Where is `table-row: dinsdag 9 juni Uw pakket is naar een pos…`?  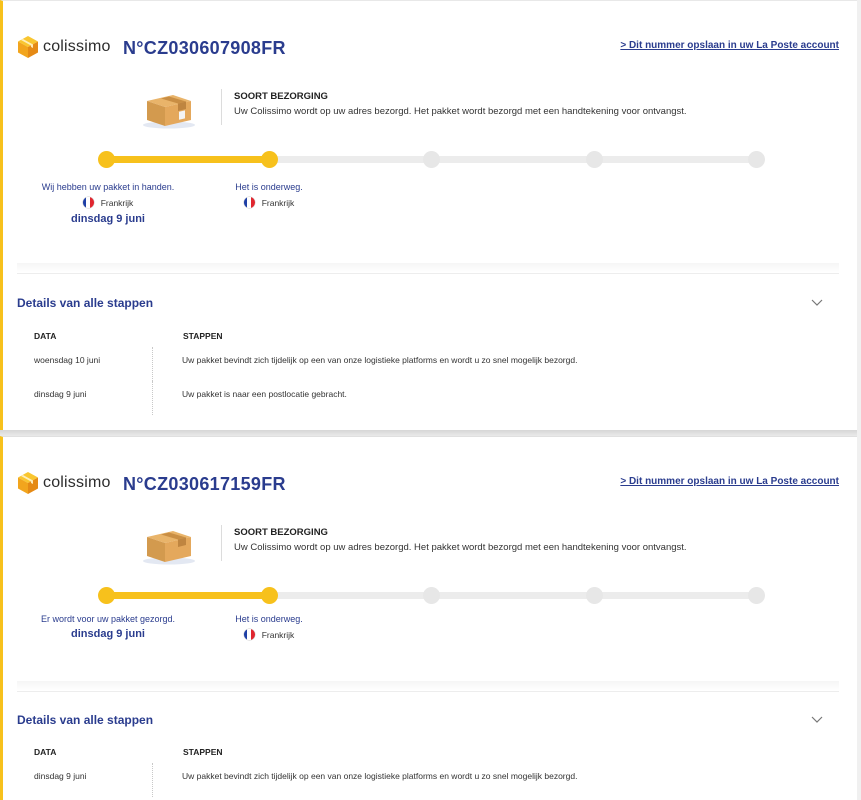
table-row: dinsdag 9 juni Uw pakket is naar een pos… is located at coordinates (420, 398).